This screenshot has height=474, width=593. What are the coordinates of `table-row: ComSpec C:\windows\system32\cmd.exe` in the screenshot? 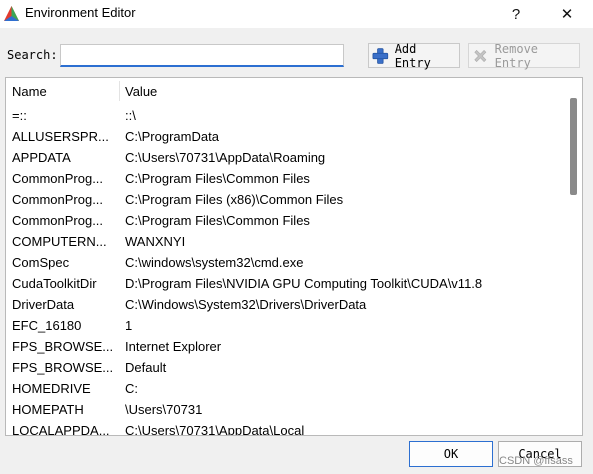 It's located at (284, 263).